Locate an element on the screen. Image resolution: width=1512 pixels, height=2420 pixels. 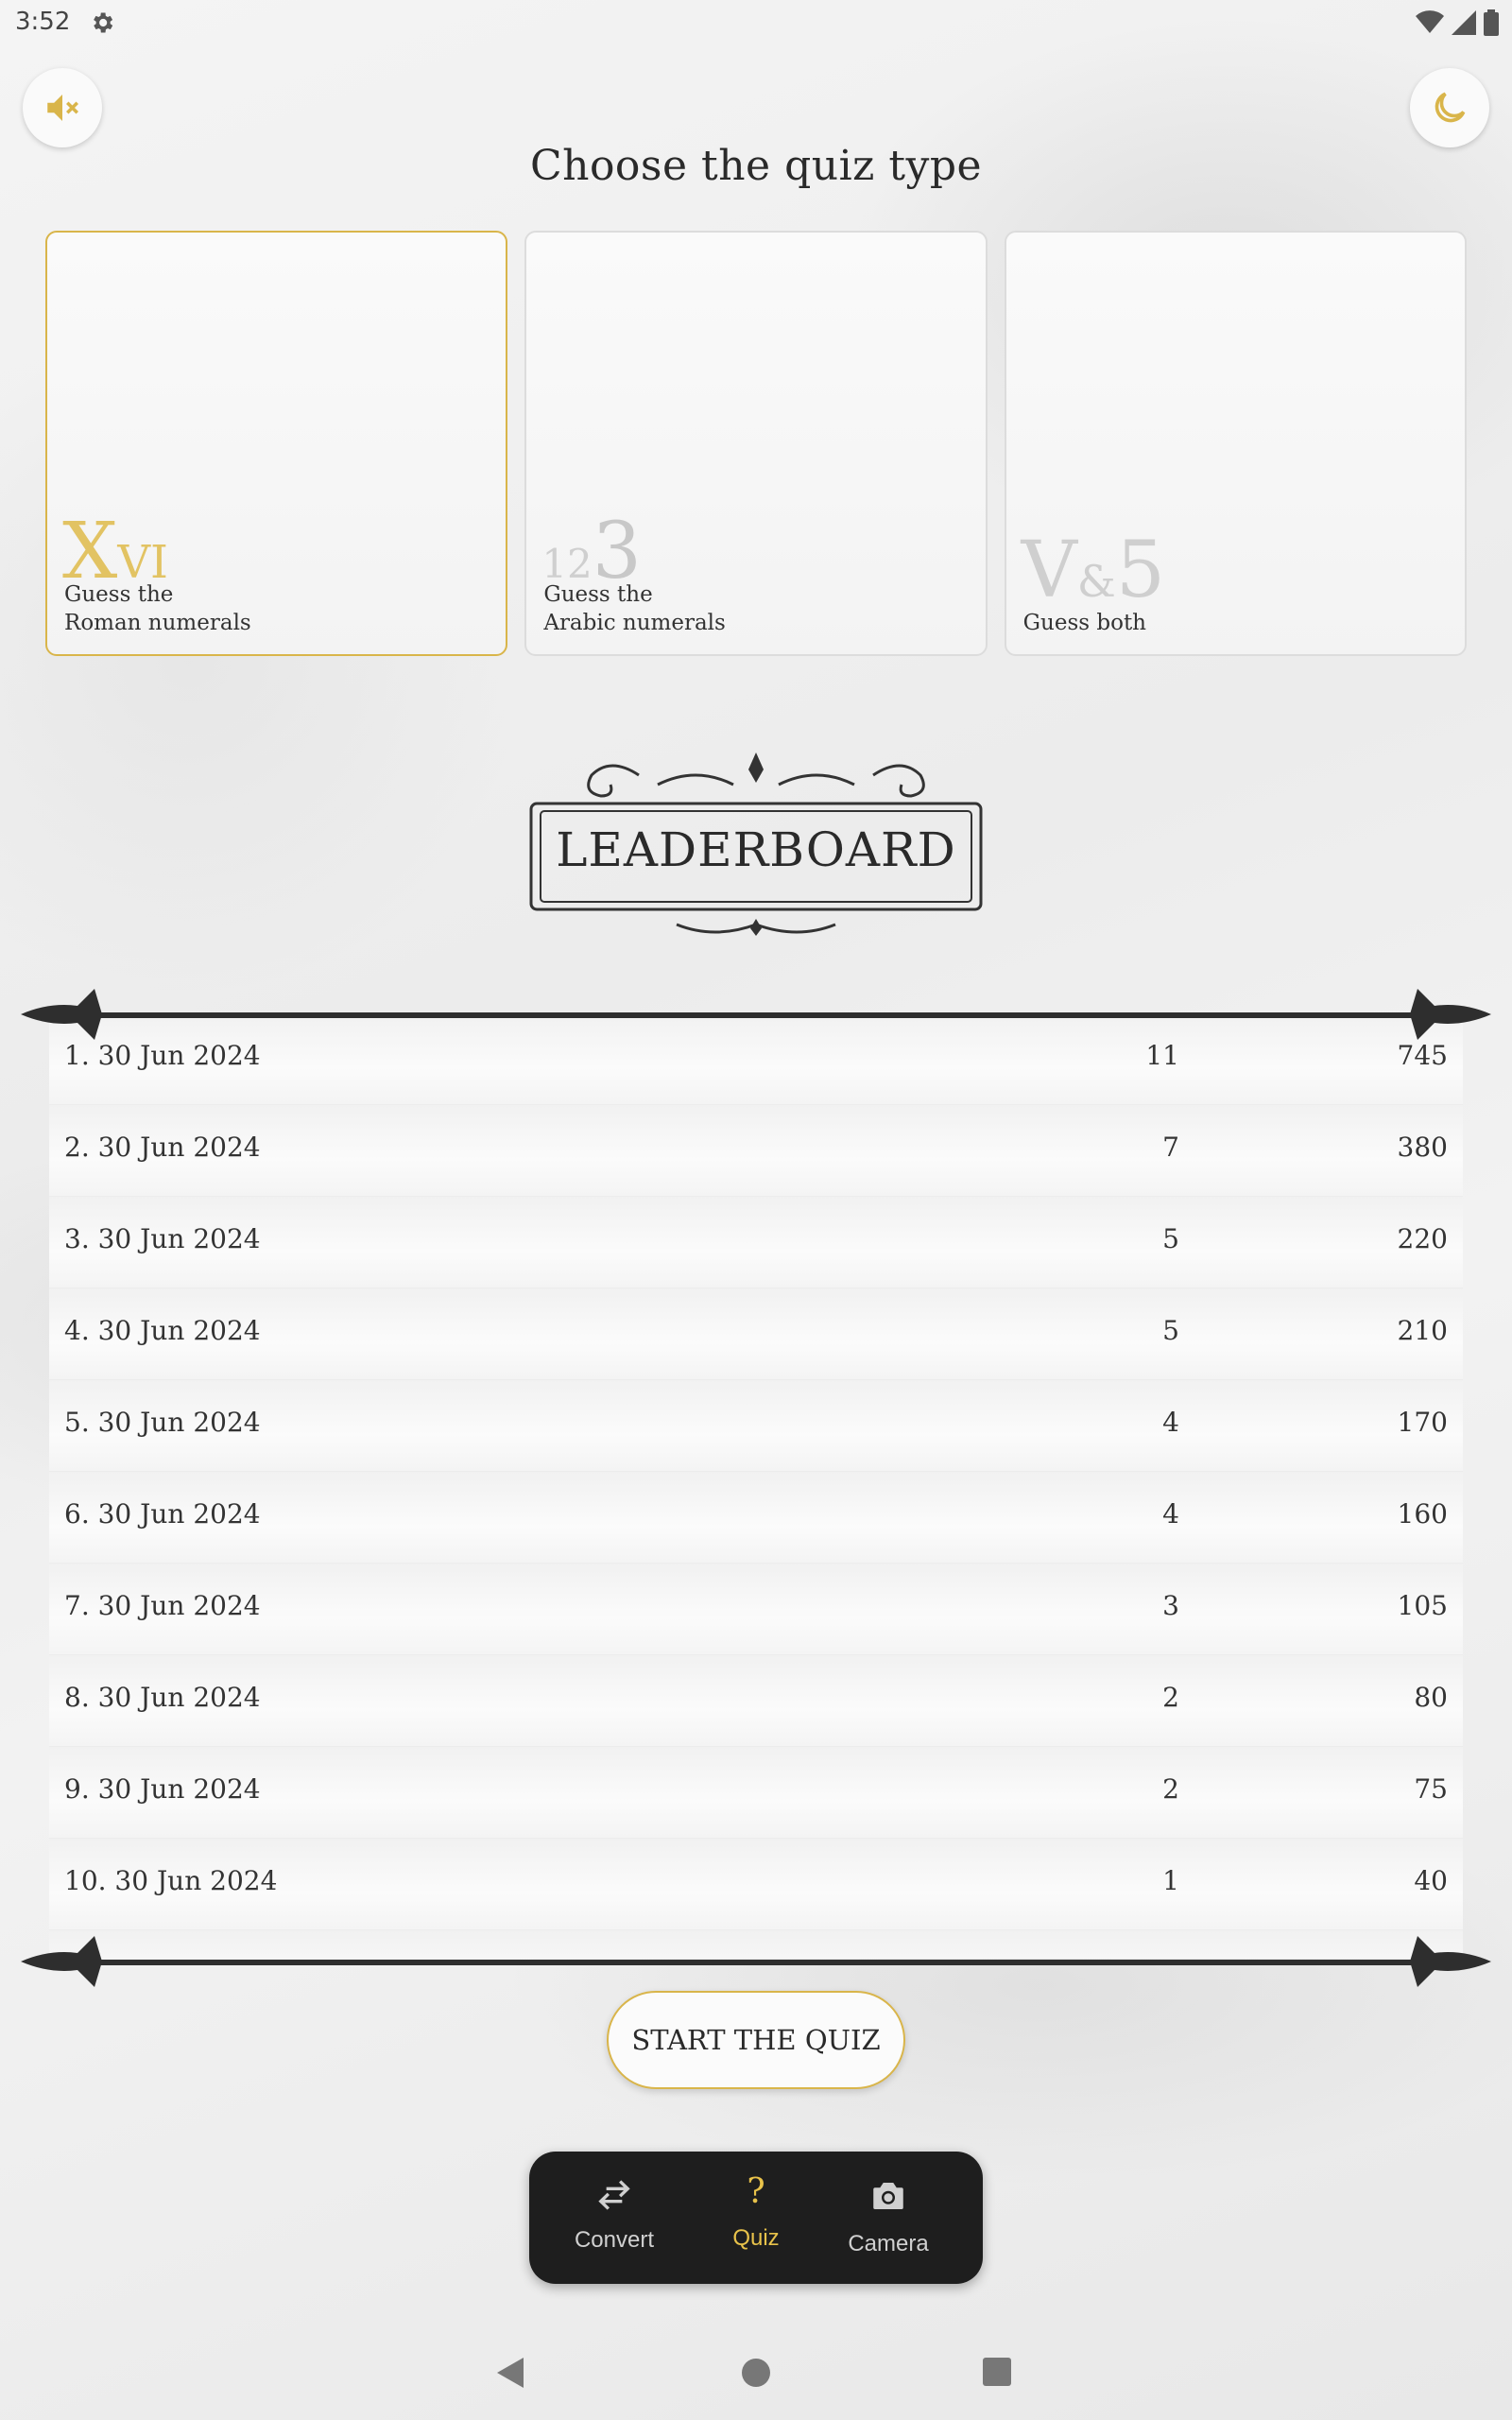
row-score: 220 is located at coordinates (1422, 1238).